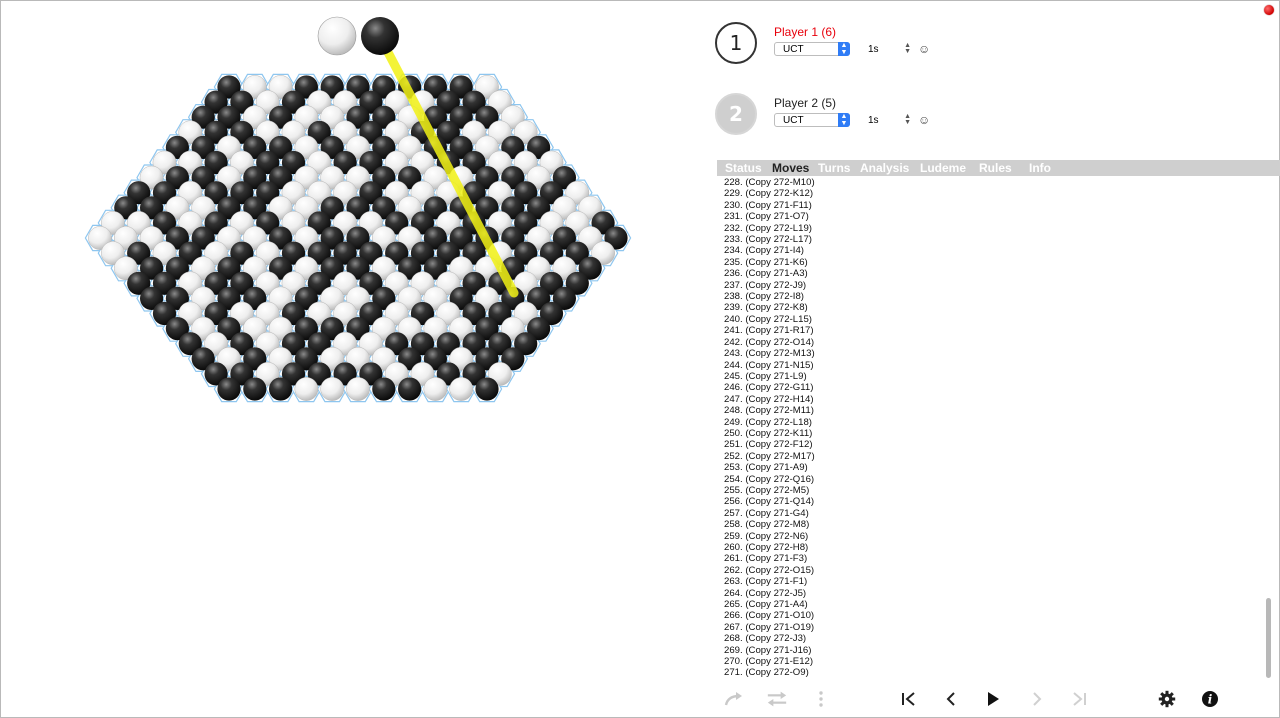 The height and width of the screenshot is (718, 1280). Describe the element at coordinates (984, 479) in the screenshot. I see `move-item: 254. (Copy 272-Q16)` at that location.